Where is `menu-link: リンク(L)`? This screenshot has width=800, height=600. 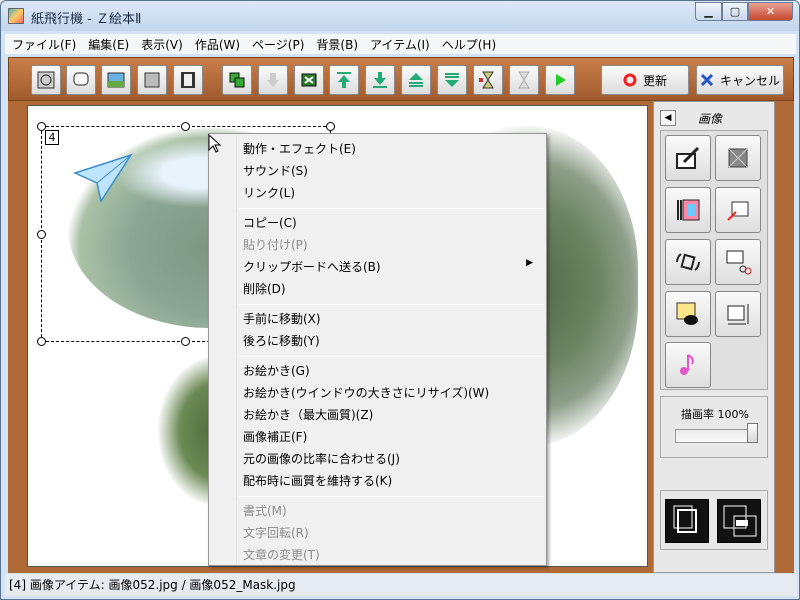
menu-link: リンク(L) is located at coordinates (269, 192).